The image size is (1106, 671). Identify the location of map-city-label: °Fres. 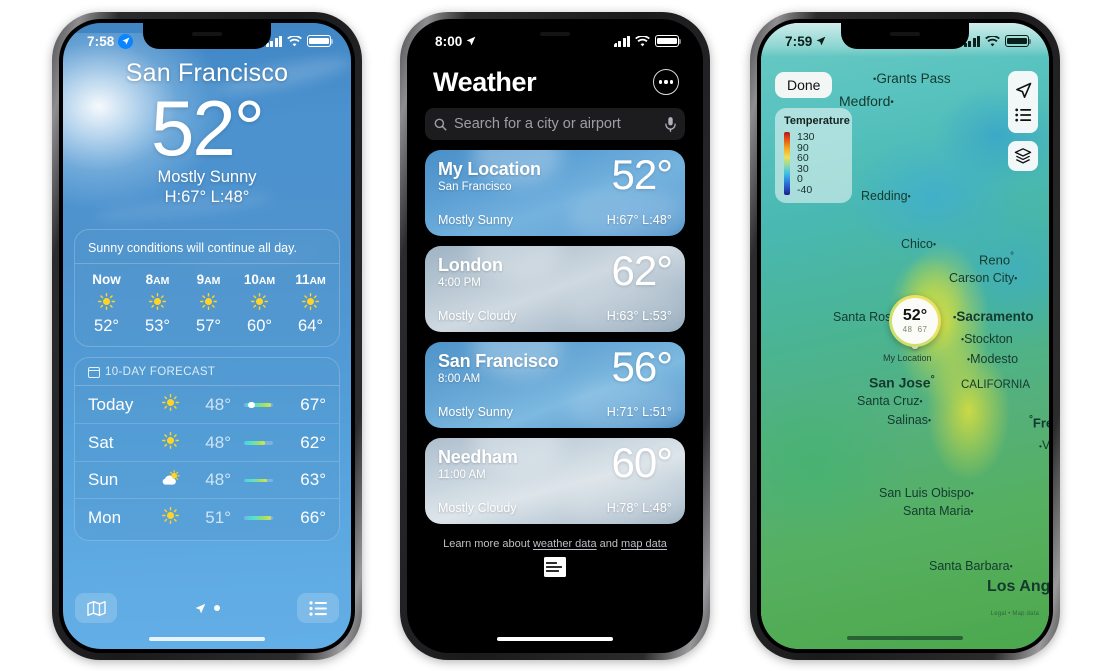
(1039, 422).